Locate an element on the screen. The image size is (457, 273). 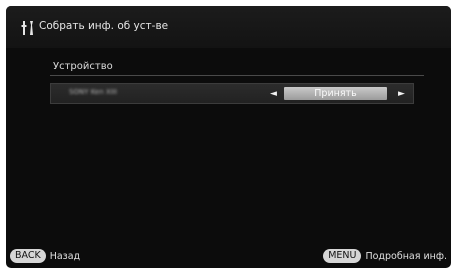
arrow-right-icon: ► is located at coordinates (401, 94).